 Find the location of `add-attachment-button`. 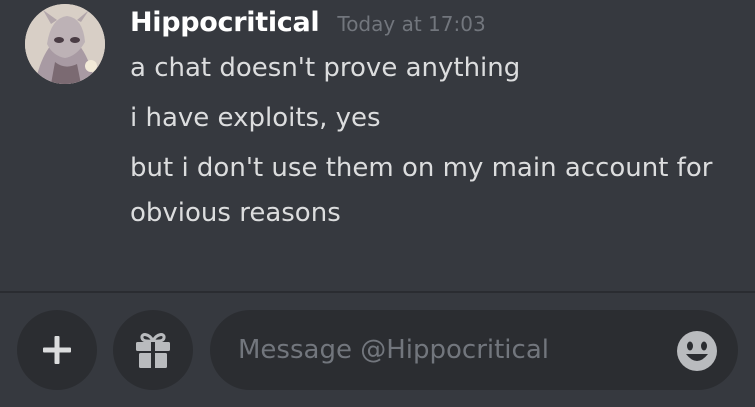

add-attachment-button is located at coordinates (57, 350).